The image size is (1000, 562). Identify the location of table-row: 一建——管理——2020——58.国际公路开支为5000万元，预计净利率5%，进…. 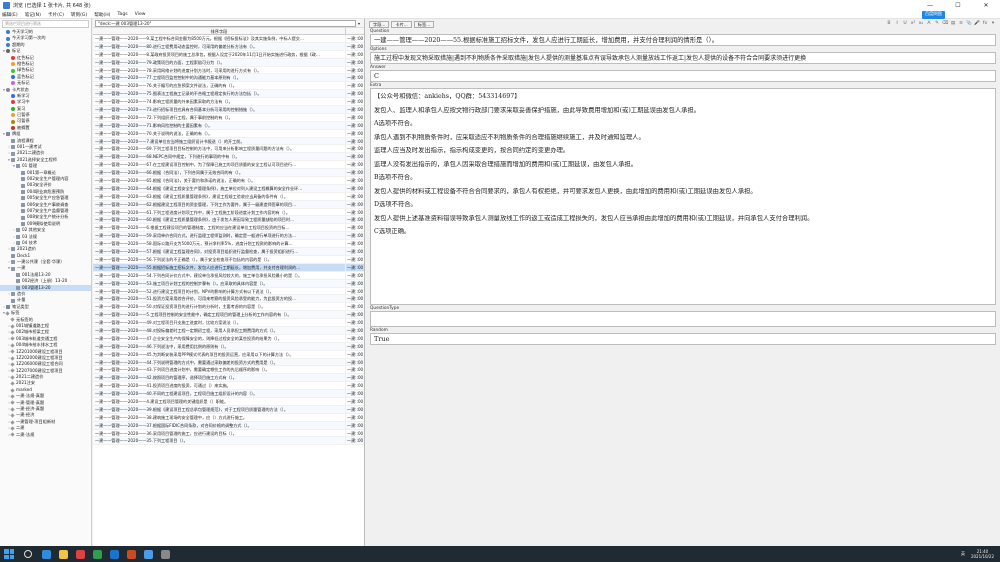
(228, 244).